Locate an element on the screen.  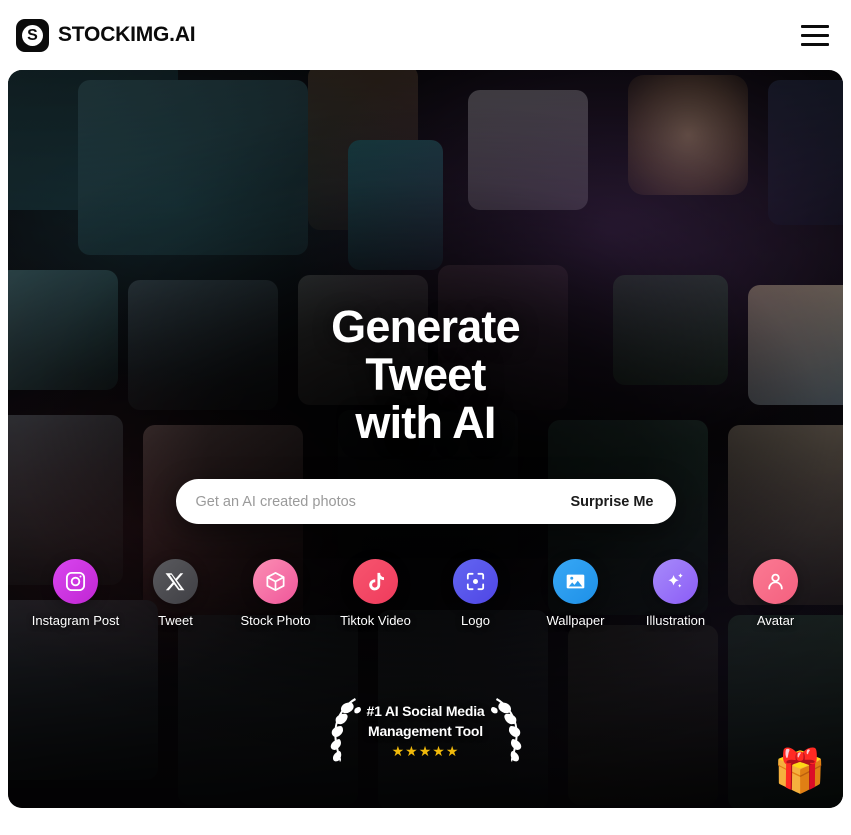
hero-title-line-1: Generate is located at coordinates (426, 326).